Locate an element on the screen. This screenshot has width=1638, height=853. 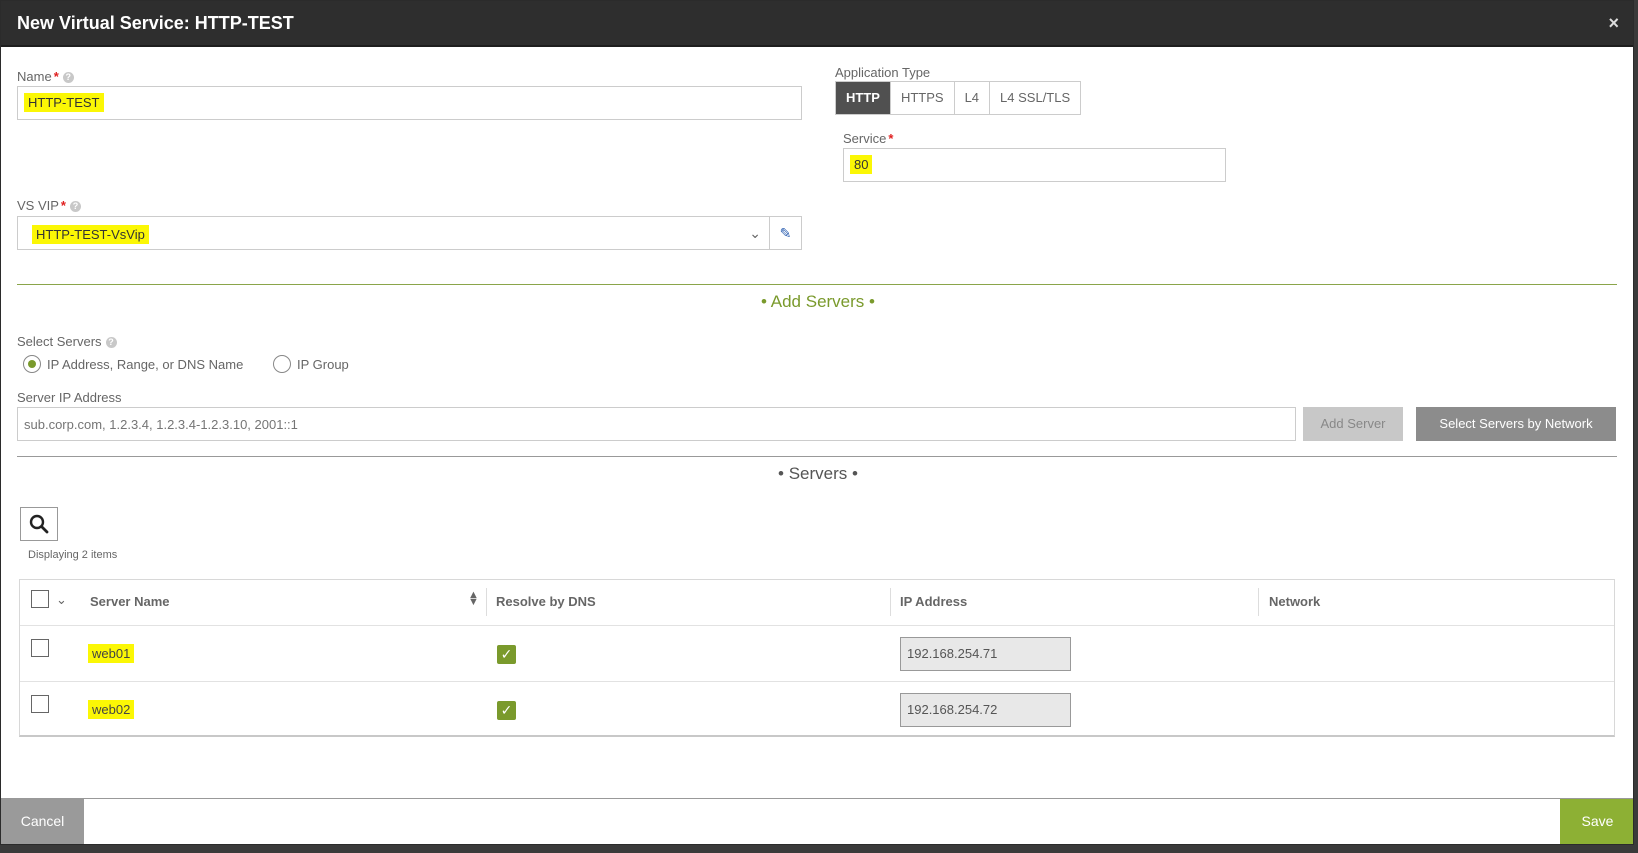
ip-address-field: 192.168.254.72 is located at coordinates (985, 710).